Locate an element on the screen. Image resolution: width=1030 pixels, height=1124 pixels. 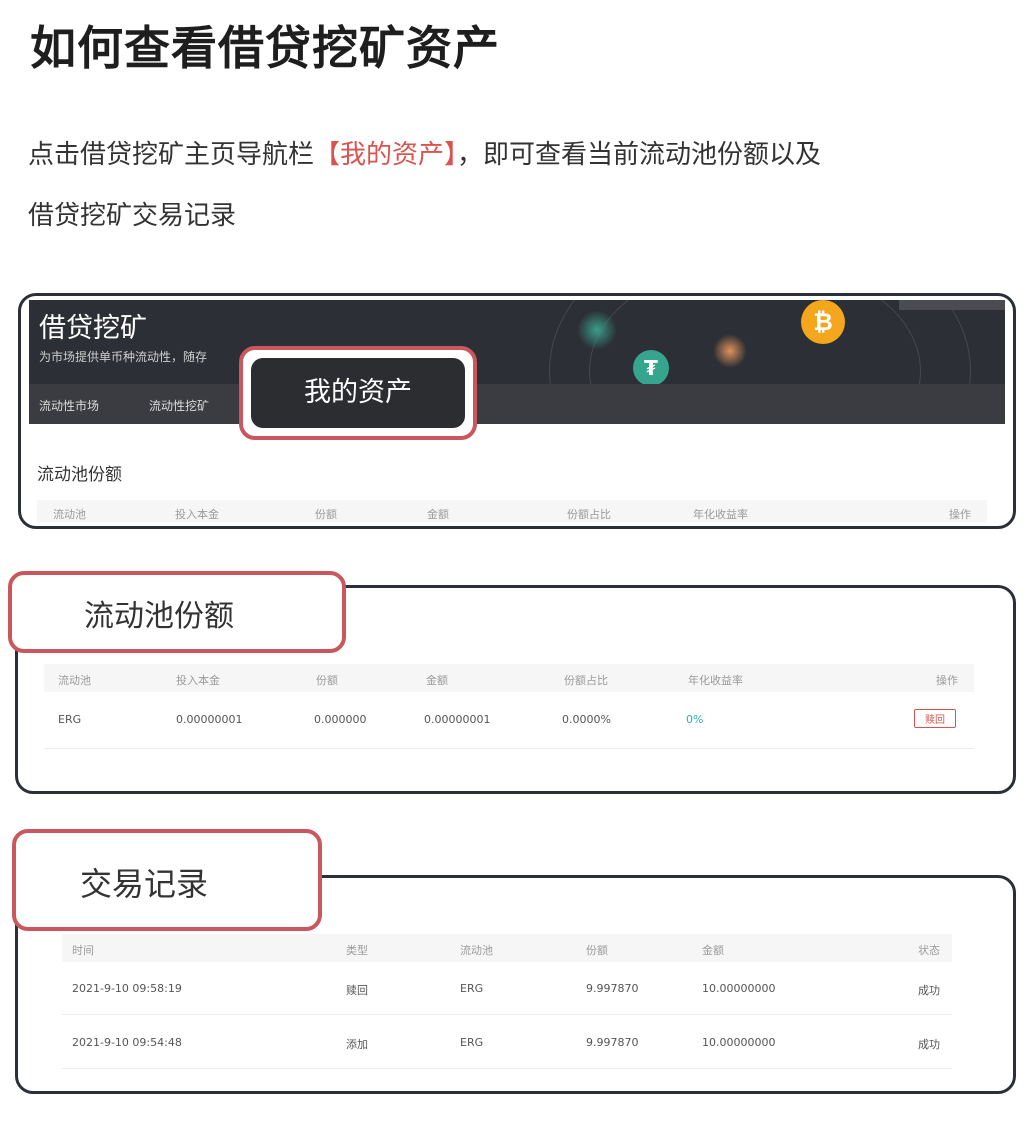
app-subtitle: 为市场提供单币种流动性，随存 is located at coordinates (123, 357).